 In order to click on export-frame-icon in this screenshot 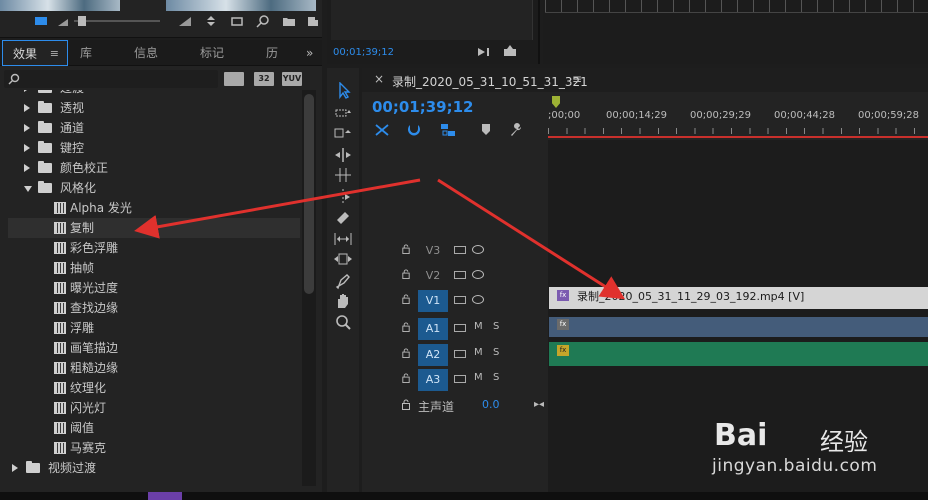, I will do `click(510, 51)`.